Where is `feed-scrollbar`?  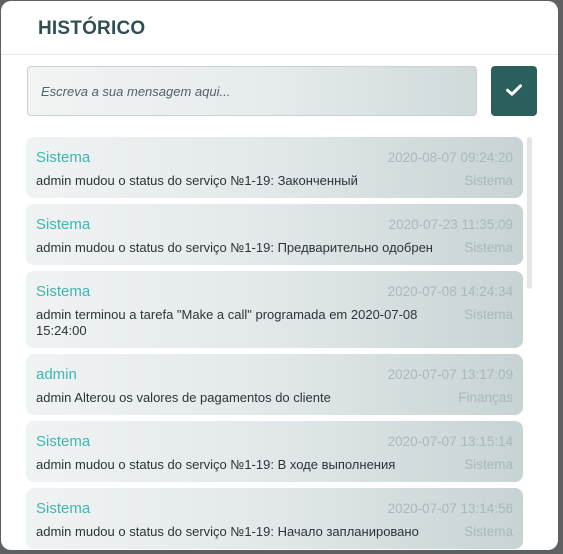 feed-scrollbar is located at coordinates (529, 213).